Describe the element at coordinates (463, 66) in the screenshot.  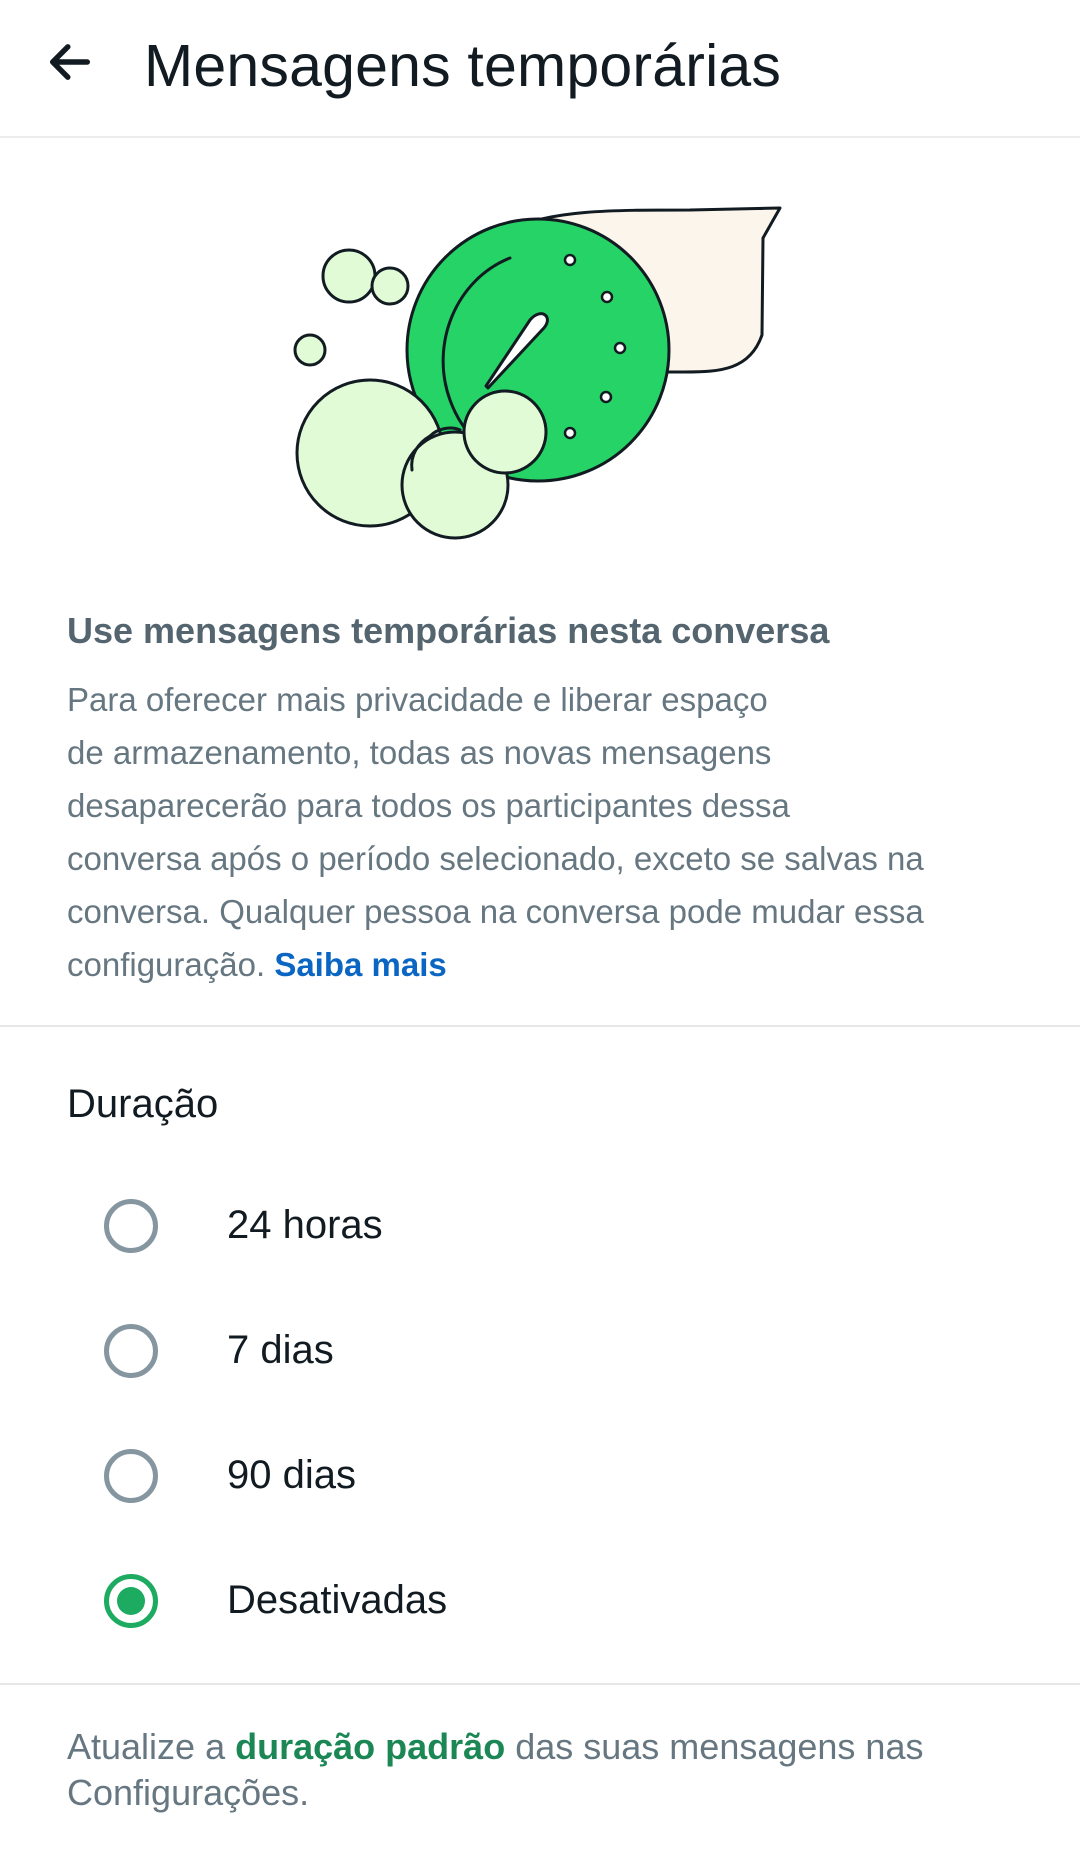
I see `page-title: Mensagens temporárias` at that location.